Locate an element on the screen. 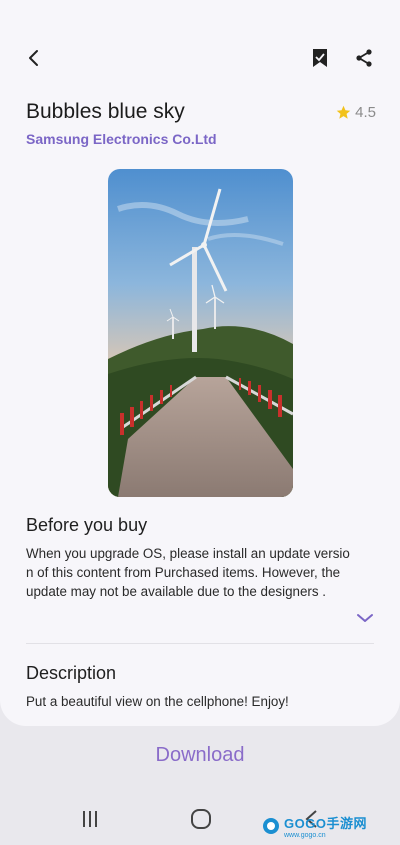 The width and height of the screenshot is (400, 845). recents-icon is located at coordinates (90, 819).